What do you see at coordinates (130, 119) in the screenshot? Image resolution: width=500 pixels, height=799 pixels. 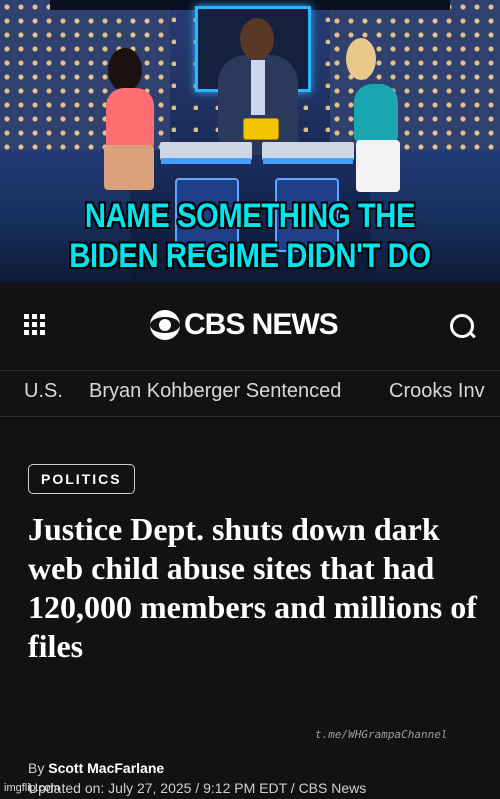 I see `contestant-left-figure` at bounding box center [130, 119].